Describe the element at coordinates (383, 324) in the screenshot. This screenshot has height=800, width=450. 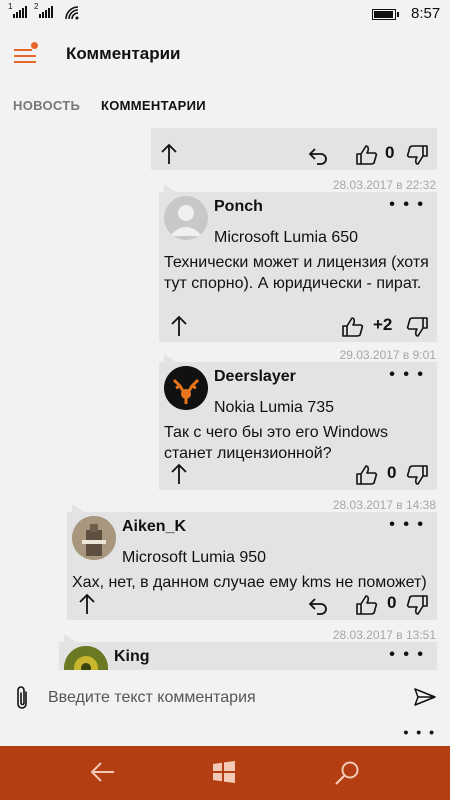
I see `comment-score: +2` at that location.